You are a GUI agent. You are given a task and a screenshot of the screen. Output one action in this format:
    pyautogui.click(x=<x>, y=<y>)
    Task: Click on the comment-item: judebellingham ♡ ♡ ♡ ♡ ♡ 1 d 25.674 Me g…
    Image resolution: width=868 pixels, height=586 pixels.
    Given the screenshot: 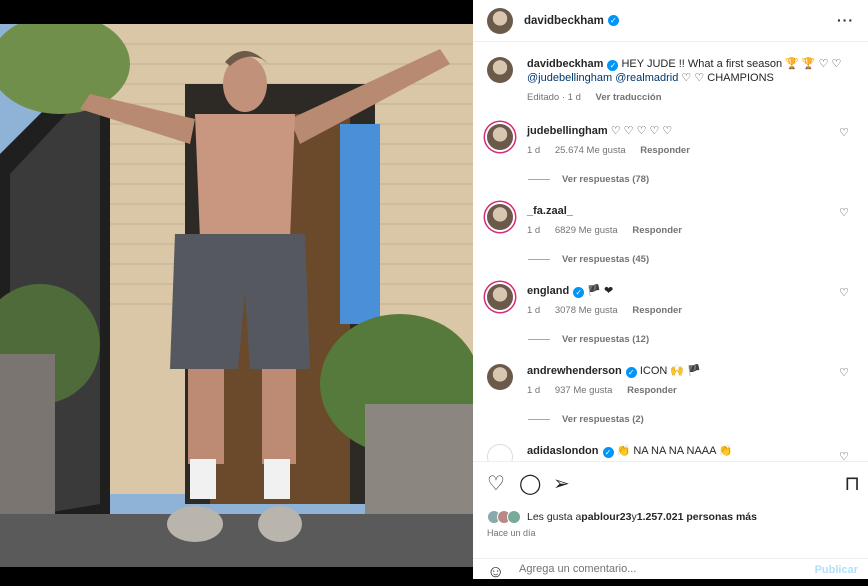 What is the action you would take?
    pyautogui.click(x=672, y=141)
    